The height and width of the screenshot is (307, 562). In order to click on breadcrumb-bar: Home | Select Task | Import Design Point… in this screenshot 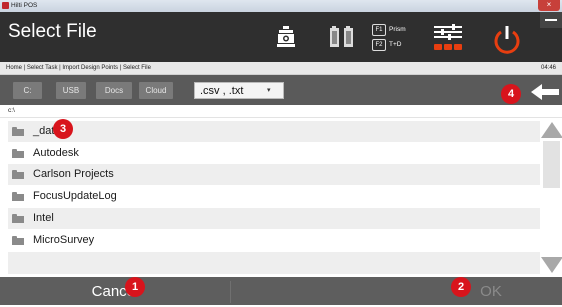, I will do `click(281, 68)`.